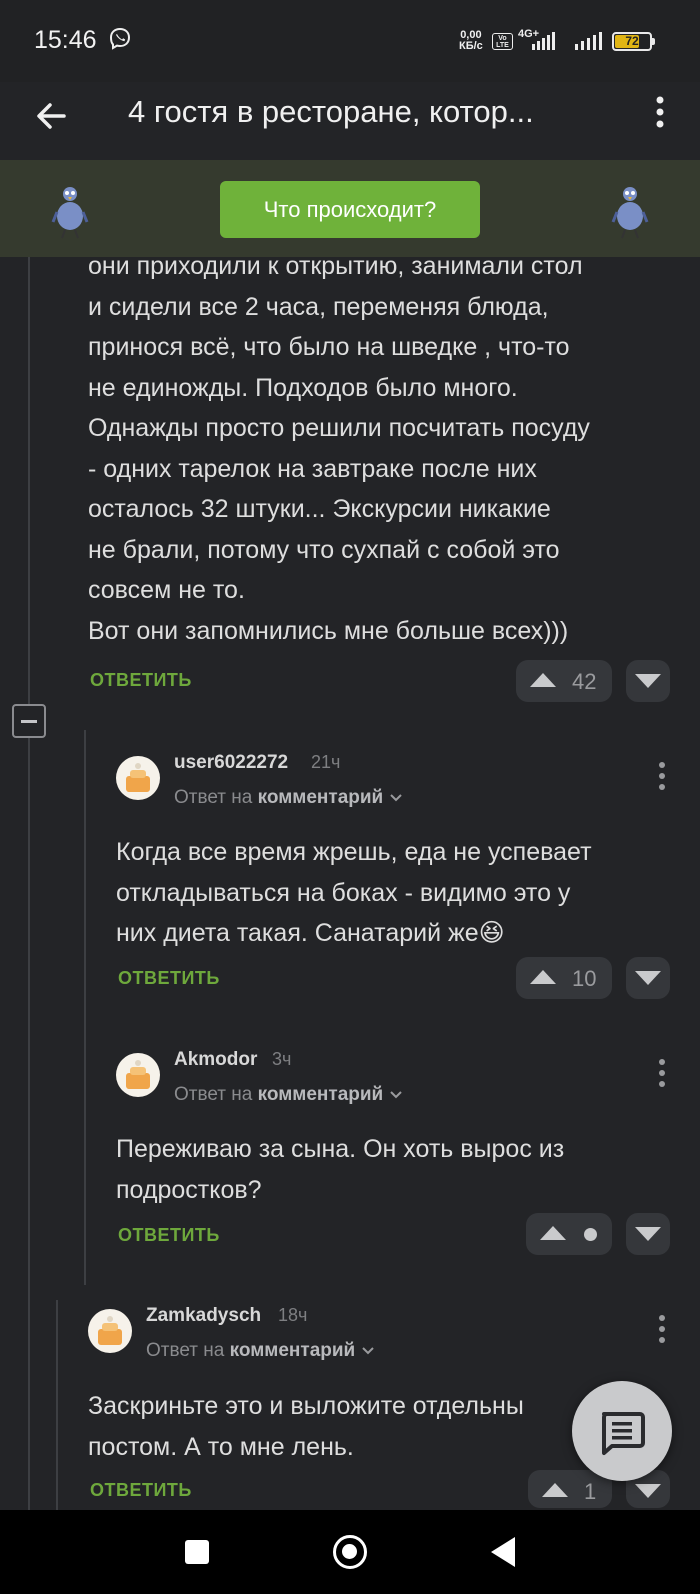 This screenshot has height=1594, width=700. I want to click on comment-line: совсем не то., so click(166, 590).